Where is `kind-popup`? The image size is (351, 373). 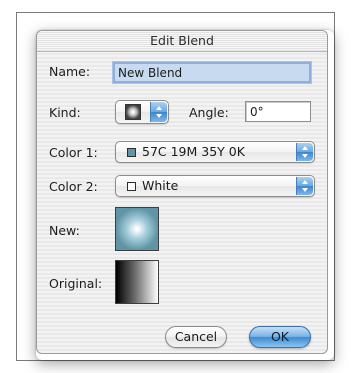 kind-popup is located at coordinates (142, 112).